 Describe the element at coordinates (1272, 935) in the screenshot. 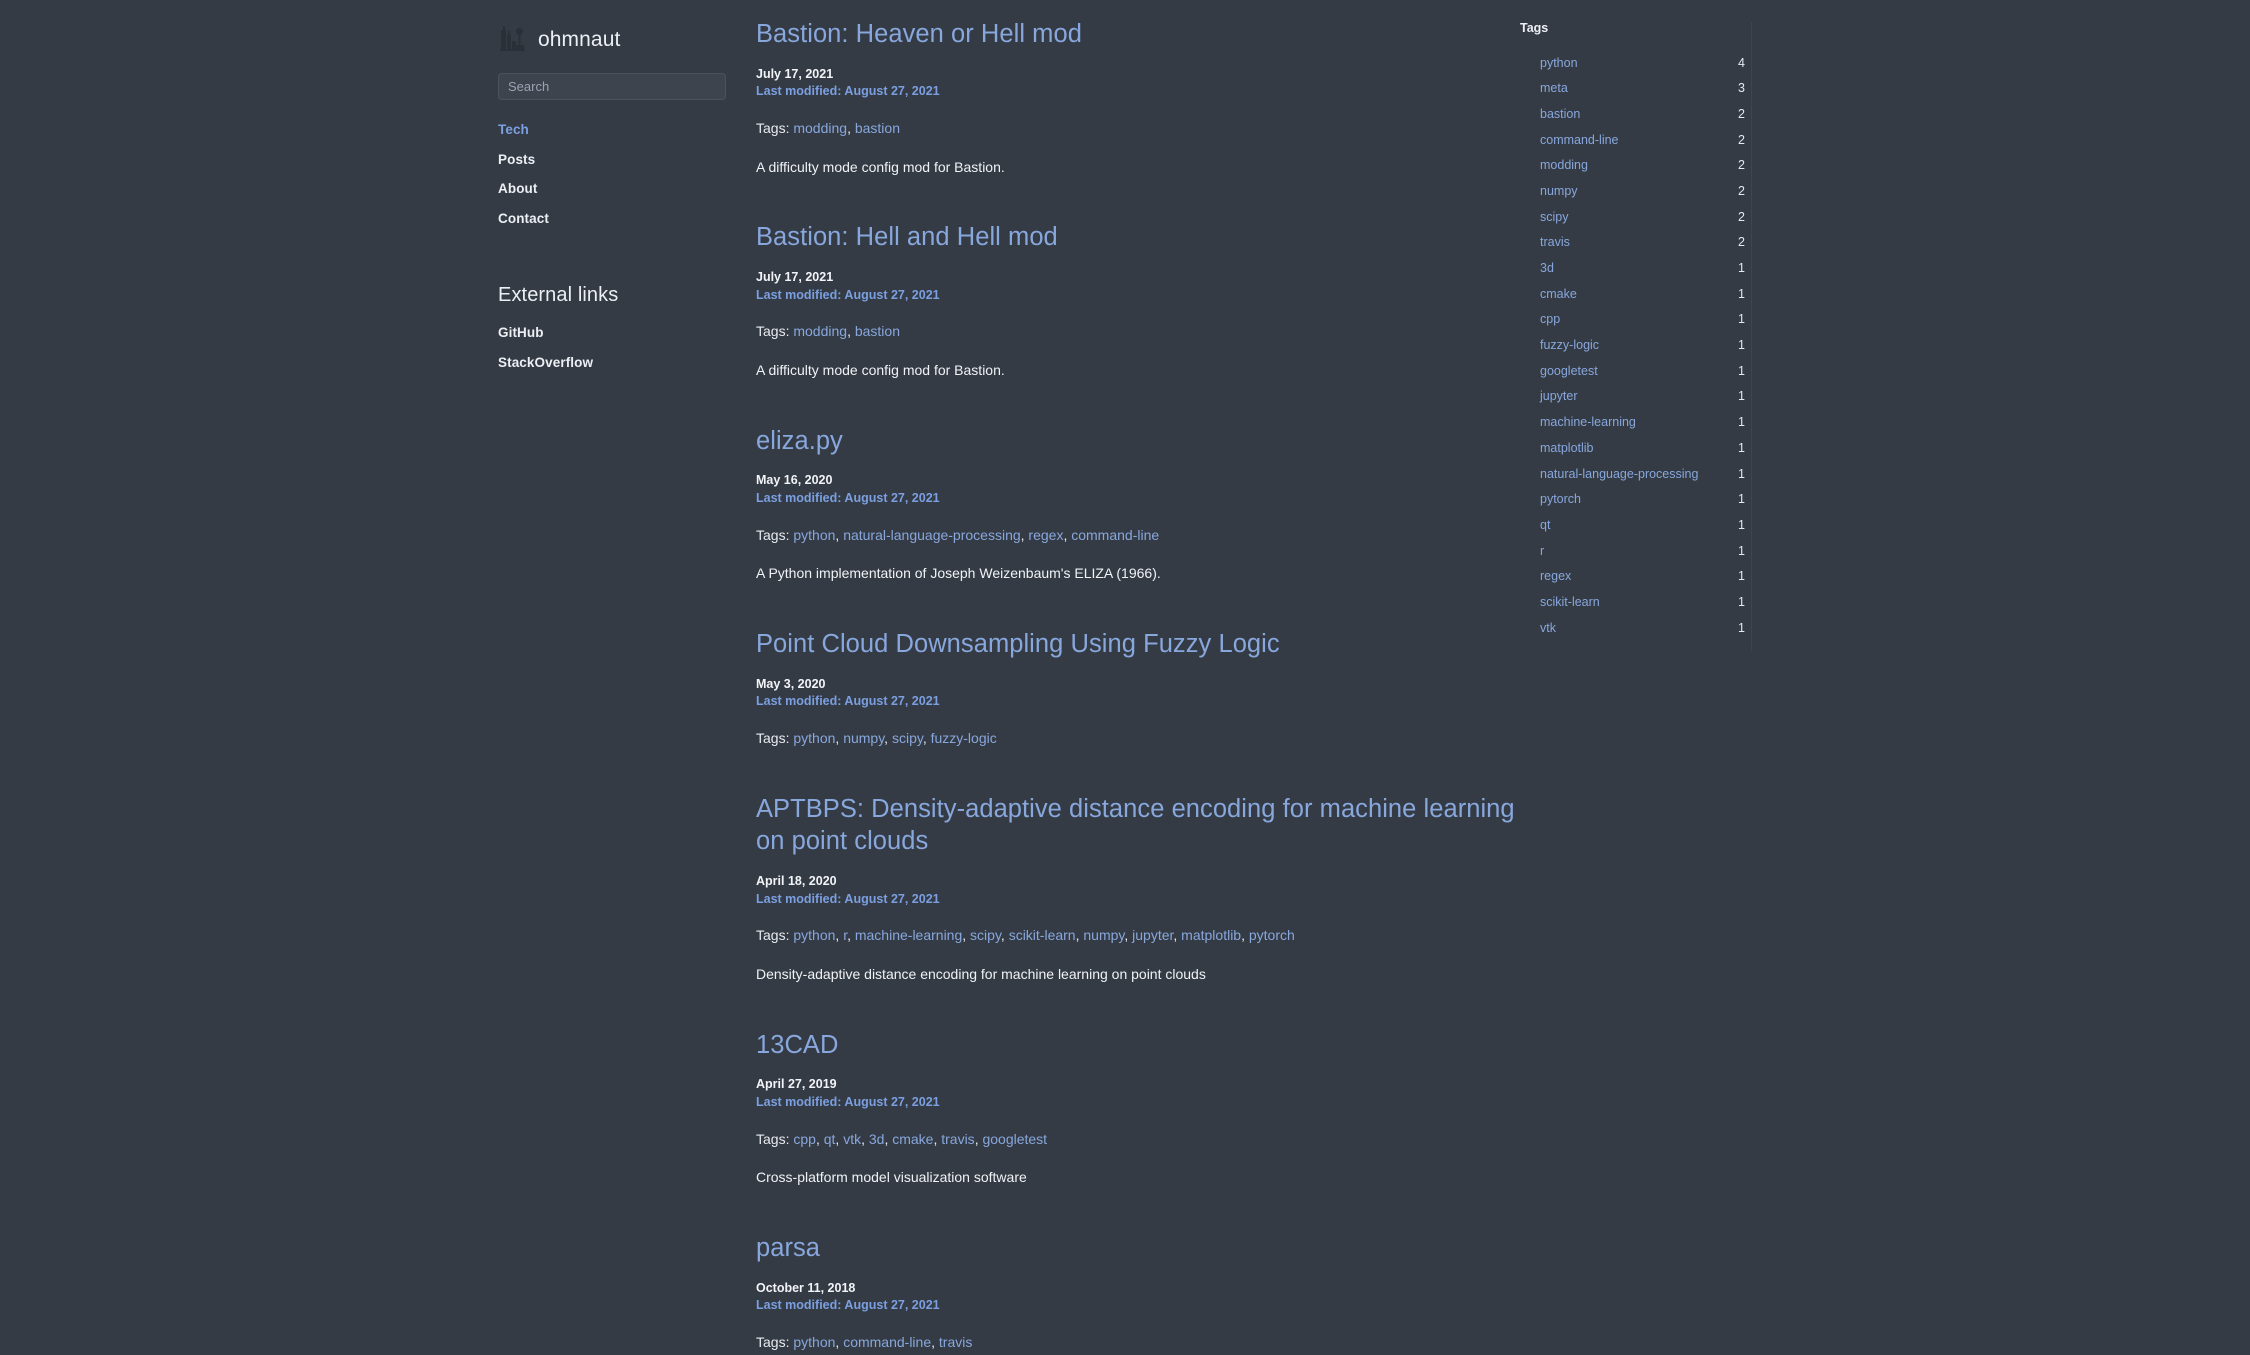

I see `post-tag-link: pytorch` at that location.